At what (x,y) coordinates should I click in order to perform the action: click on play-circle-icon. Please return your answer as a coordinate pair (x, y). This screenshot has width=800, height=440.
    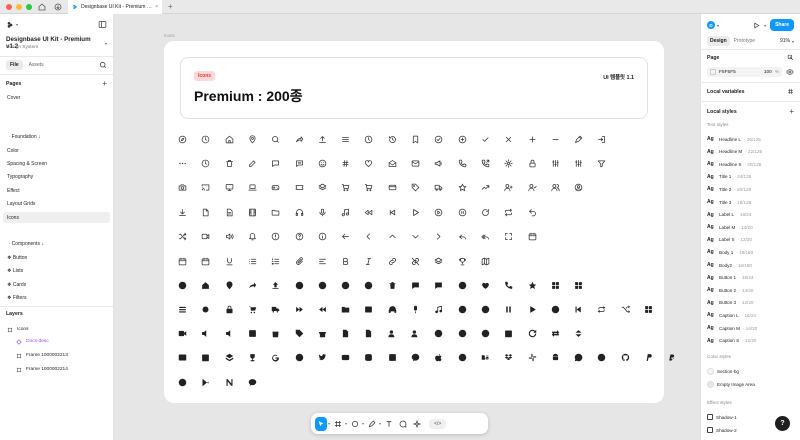
    Looking at the image, I should click on (439, 213).